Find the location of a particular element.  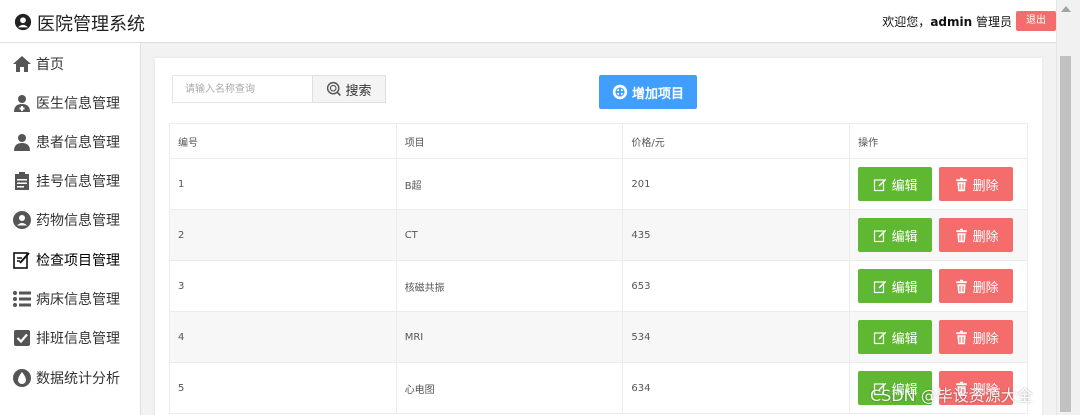

cell-name: B超 is located at coordinates (509, 184).